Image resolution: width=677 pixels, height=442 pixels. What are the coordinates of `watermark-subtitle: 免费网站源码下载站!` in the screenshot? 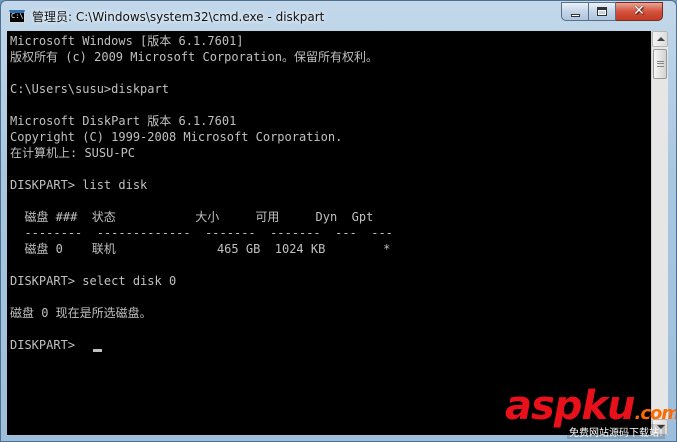 It's located at (616, 431).